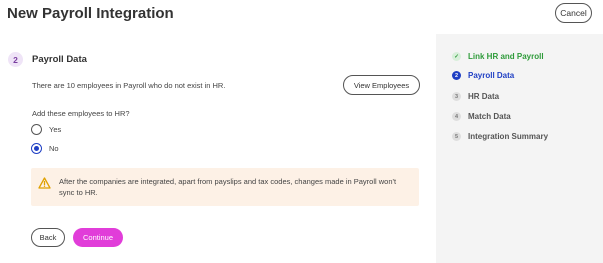 The width and height of the screenshot is (603, 263). I want to click on radio-label-yes: Yes, so click(55, 129).